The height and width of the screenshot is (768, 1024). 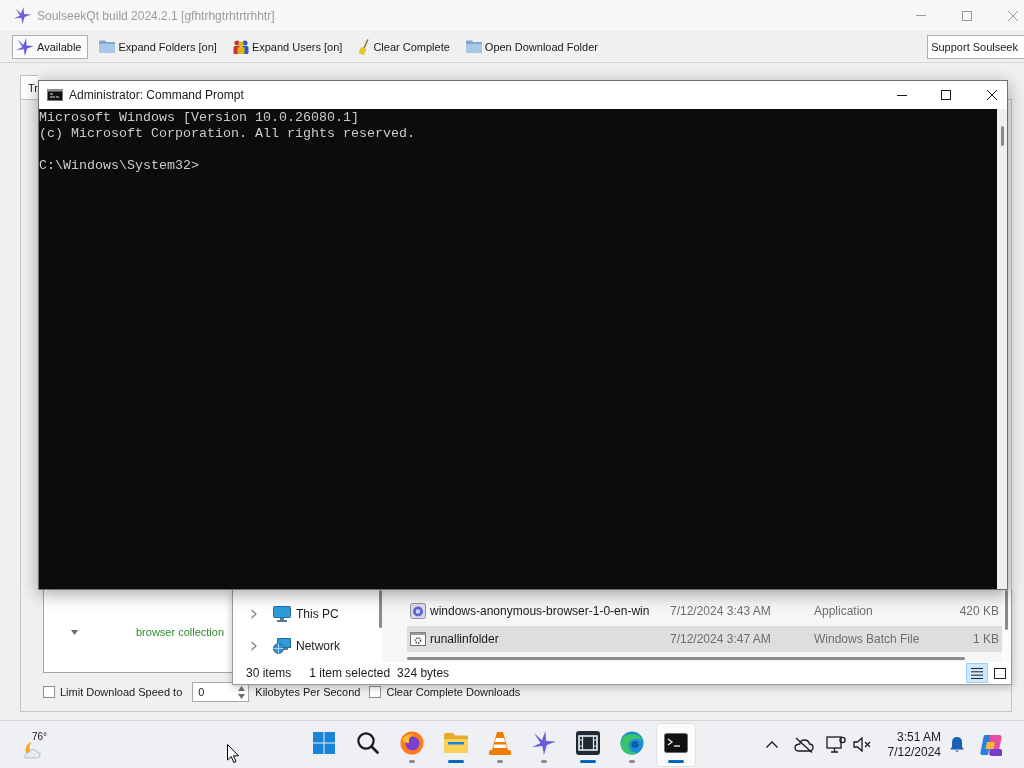 I want to click on windows-logo-icon, so click(x=324, y=742).